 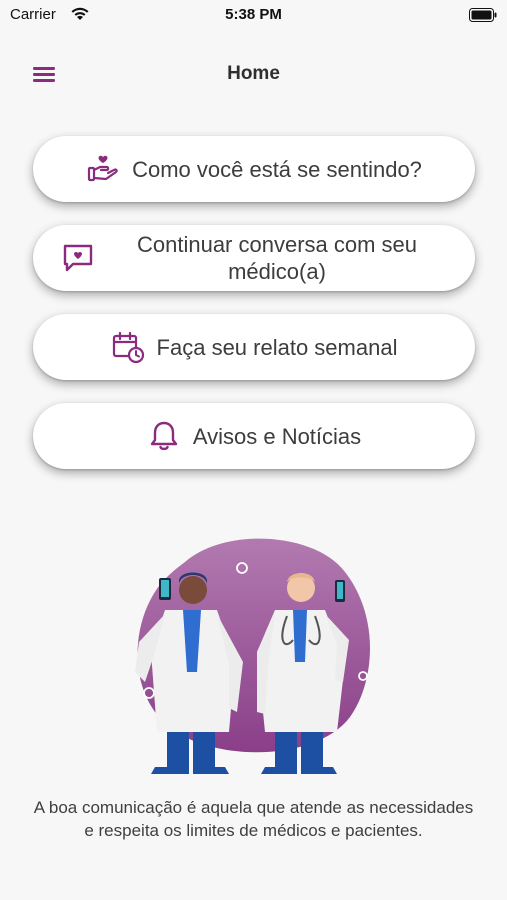 What do you see at coordinates (164, 436) in the screenshot?
I see `bell-icon` at bounding box center [164, 436].